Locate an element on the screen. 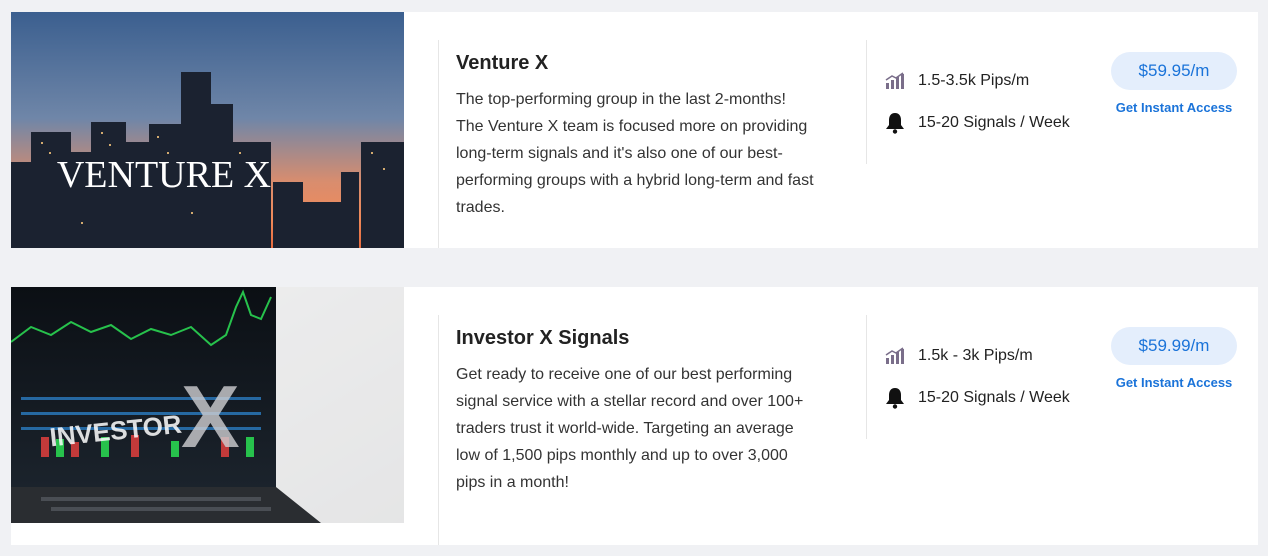 The image size is (1268, 556). investor-image-caption-right: X is located at coordinates (210, 416).